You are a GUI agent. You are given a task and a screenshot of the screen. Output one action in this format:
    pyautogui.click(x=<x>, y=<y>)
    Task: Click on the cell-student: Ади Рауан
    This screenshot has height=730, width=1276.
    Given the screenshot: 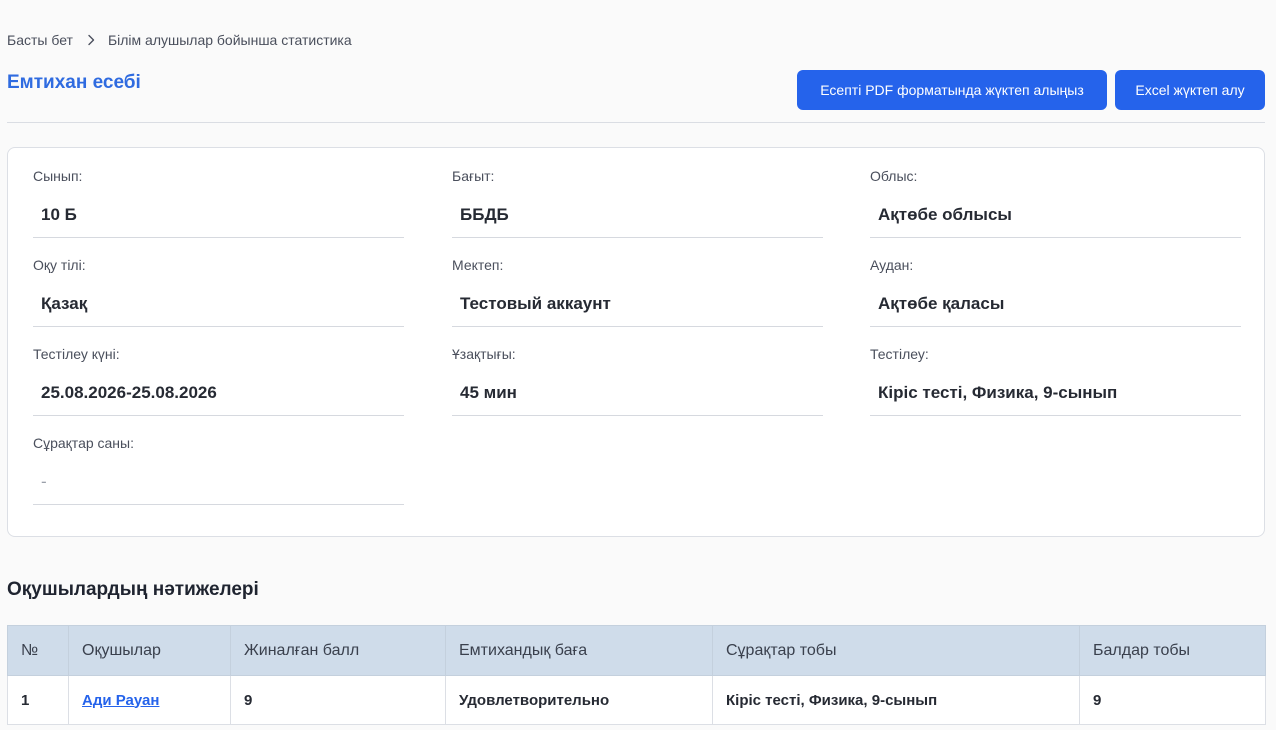 What is the action you would take?
    pyautogui.click(x=149, y=700)
    